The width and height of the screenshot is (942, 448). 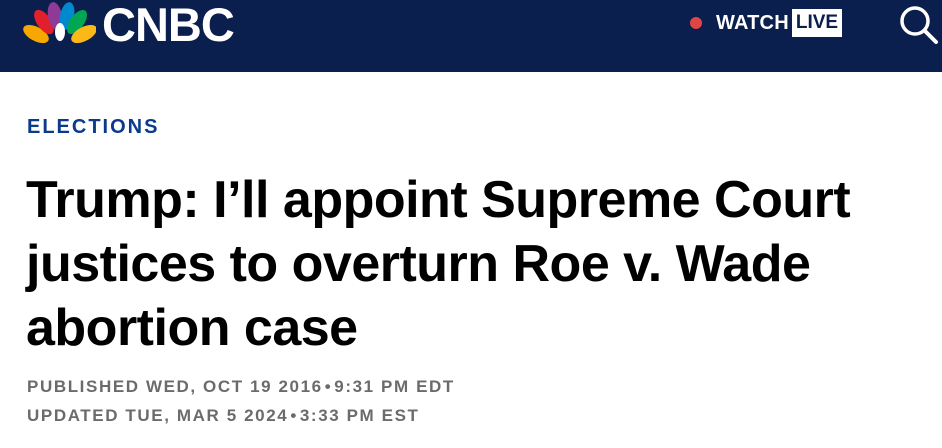 What do you see at coordinates (817, 23) in the screenshot?
I see `live-badge: LIVE` at bounding box center [817, 23].